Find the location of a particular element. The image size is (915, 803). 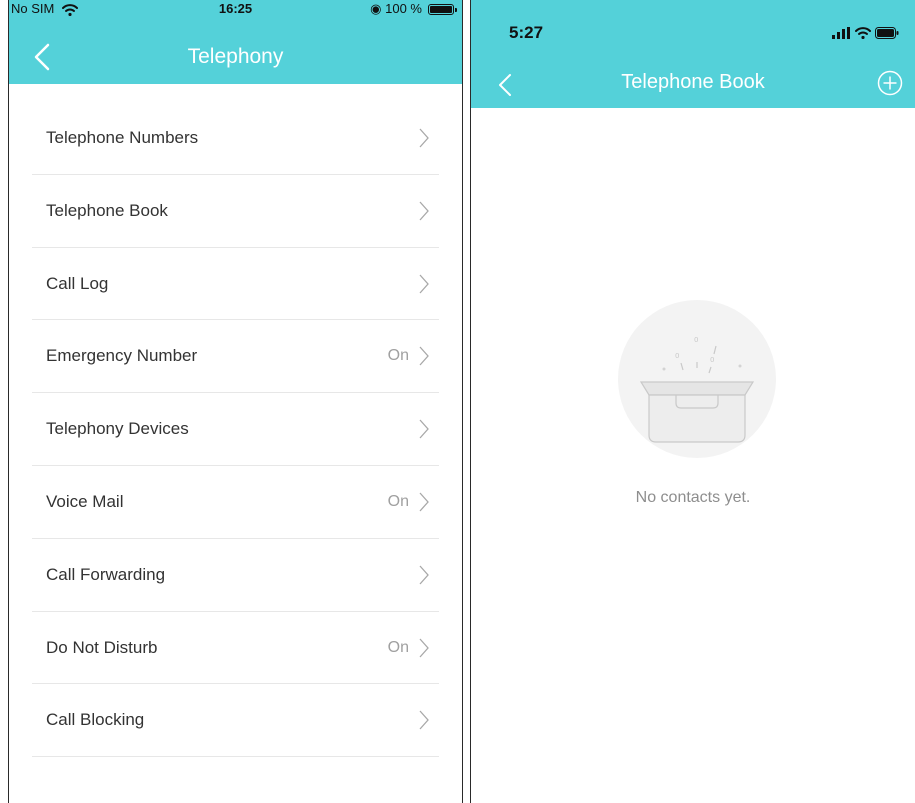

list-item-label: Voice Mail is located at coordinates (85, 501).